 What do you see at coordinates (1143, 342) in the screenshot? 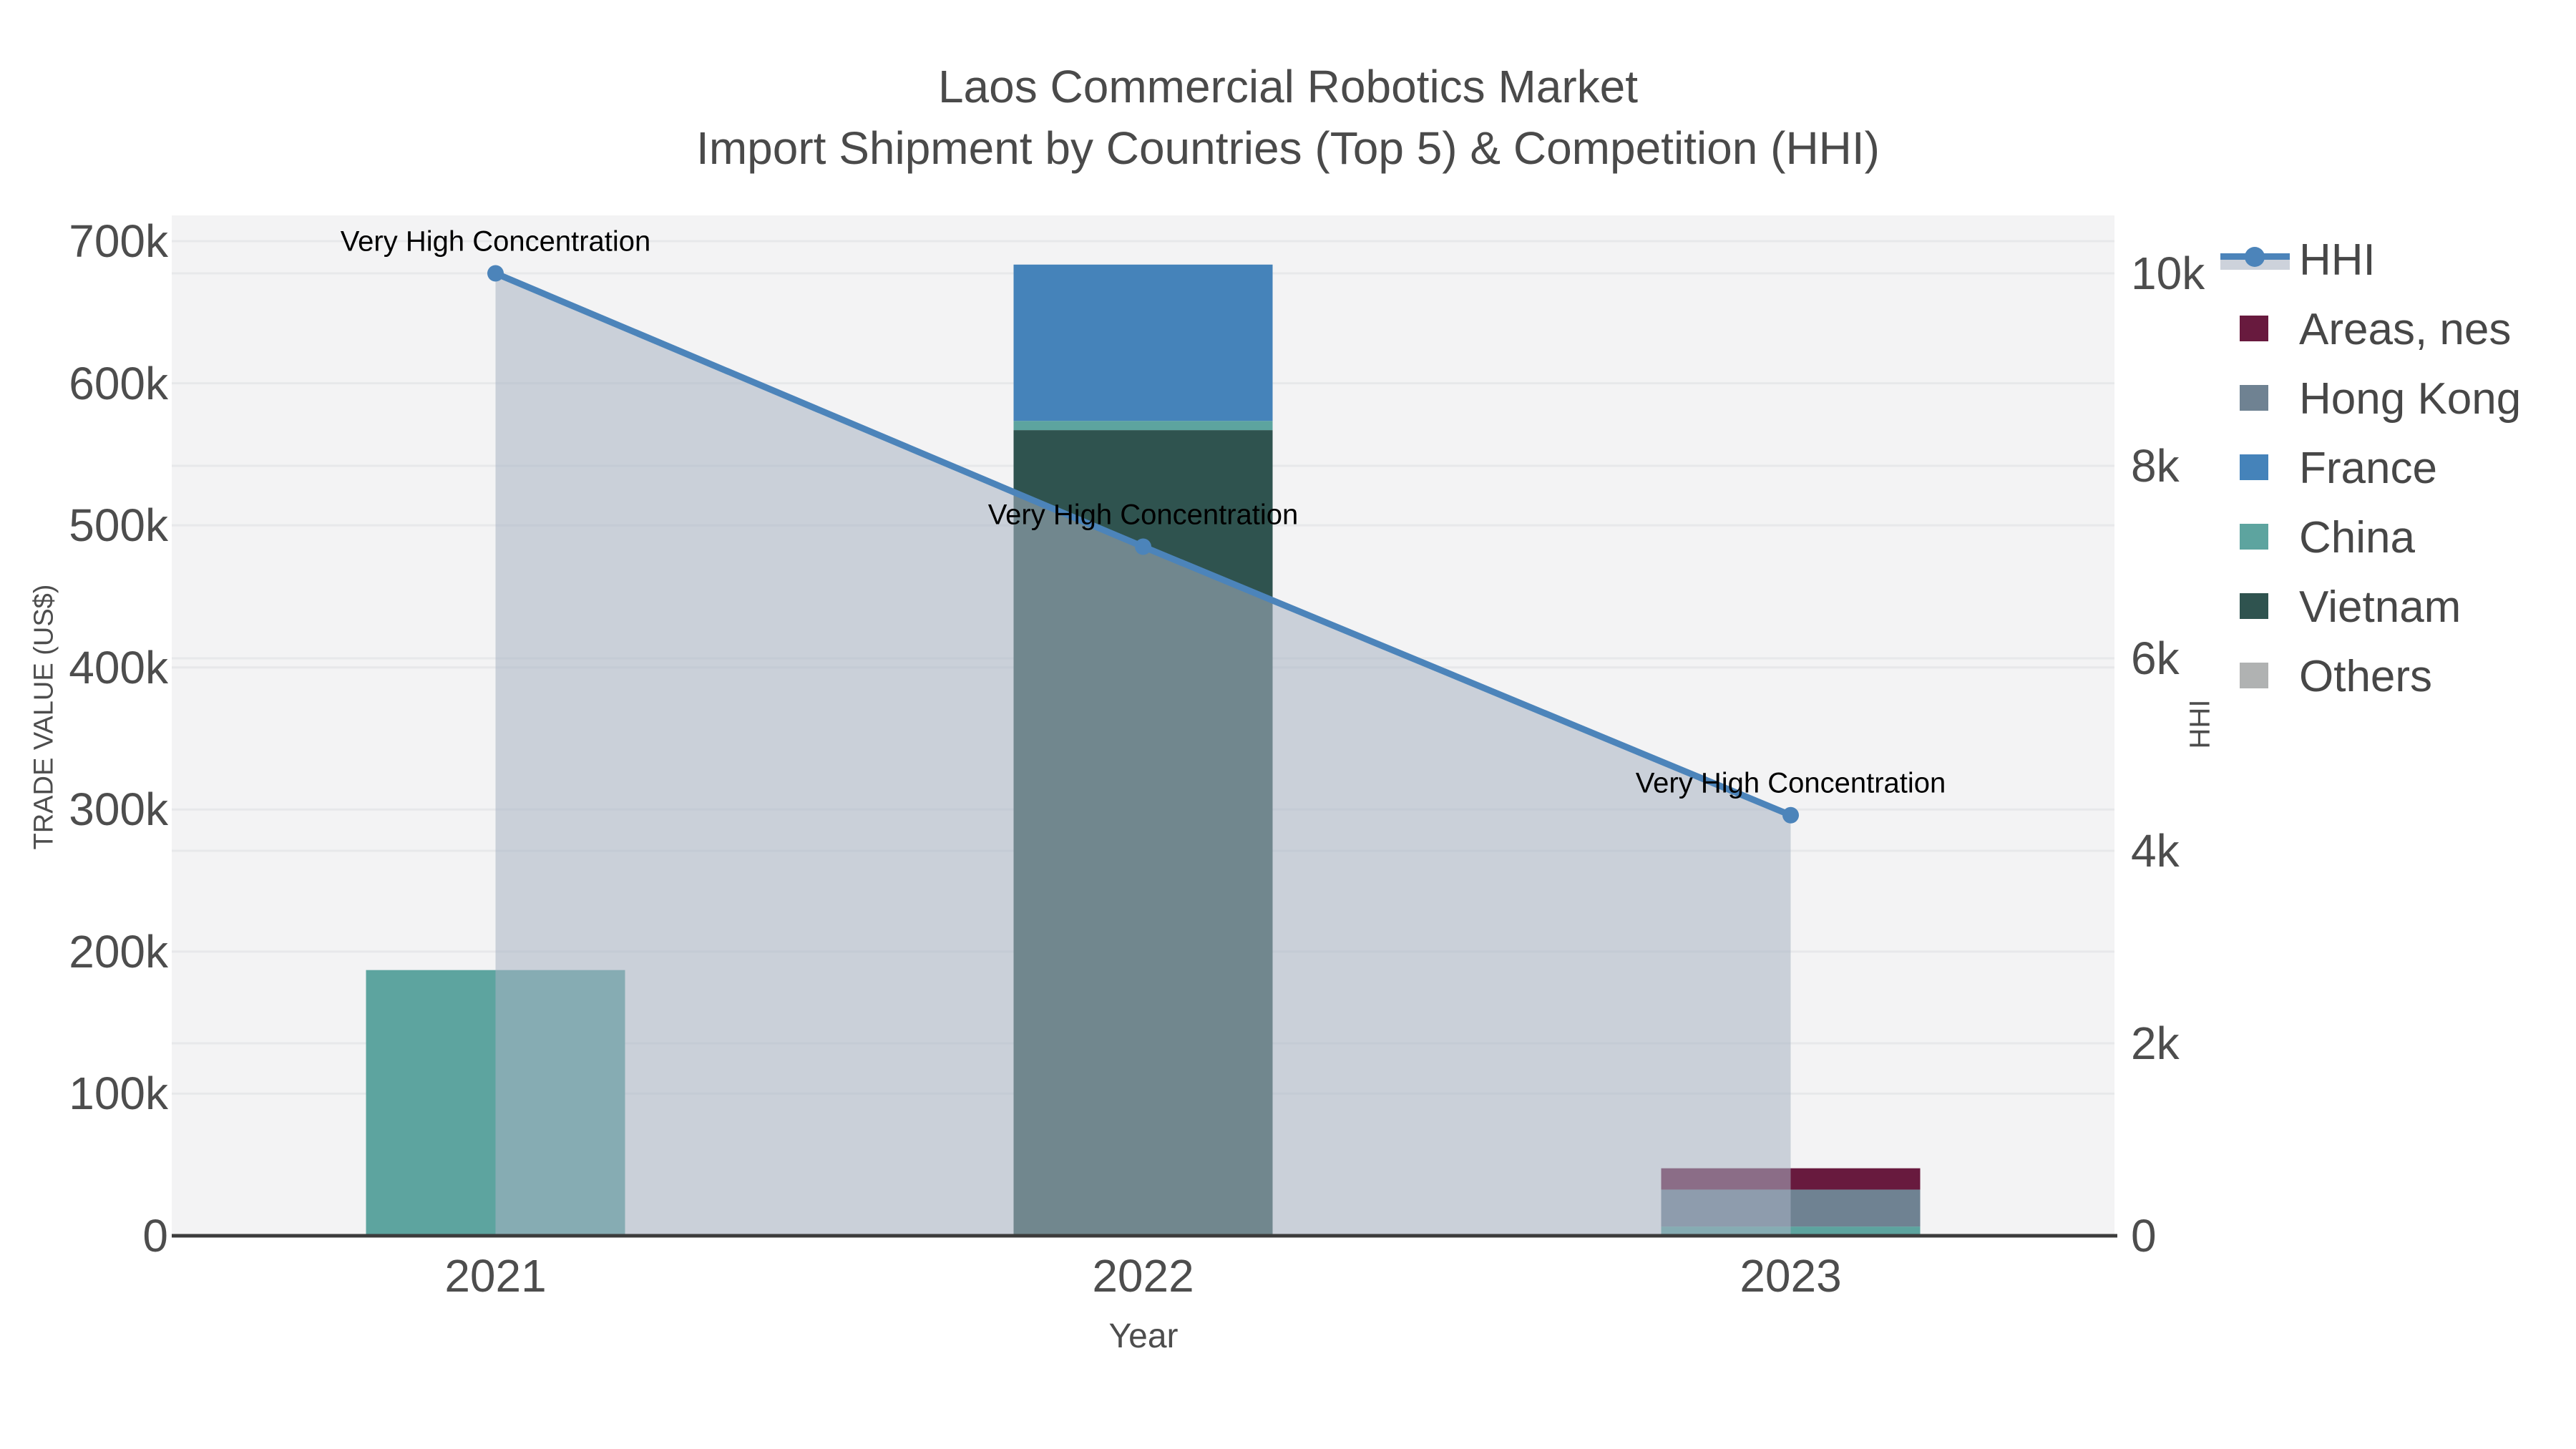
I see `bar-segment-france` at bounding box center [1143, 342].